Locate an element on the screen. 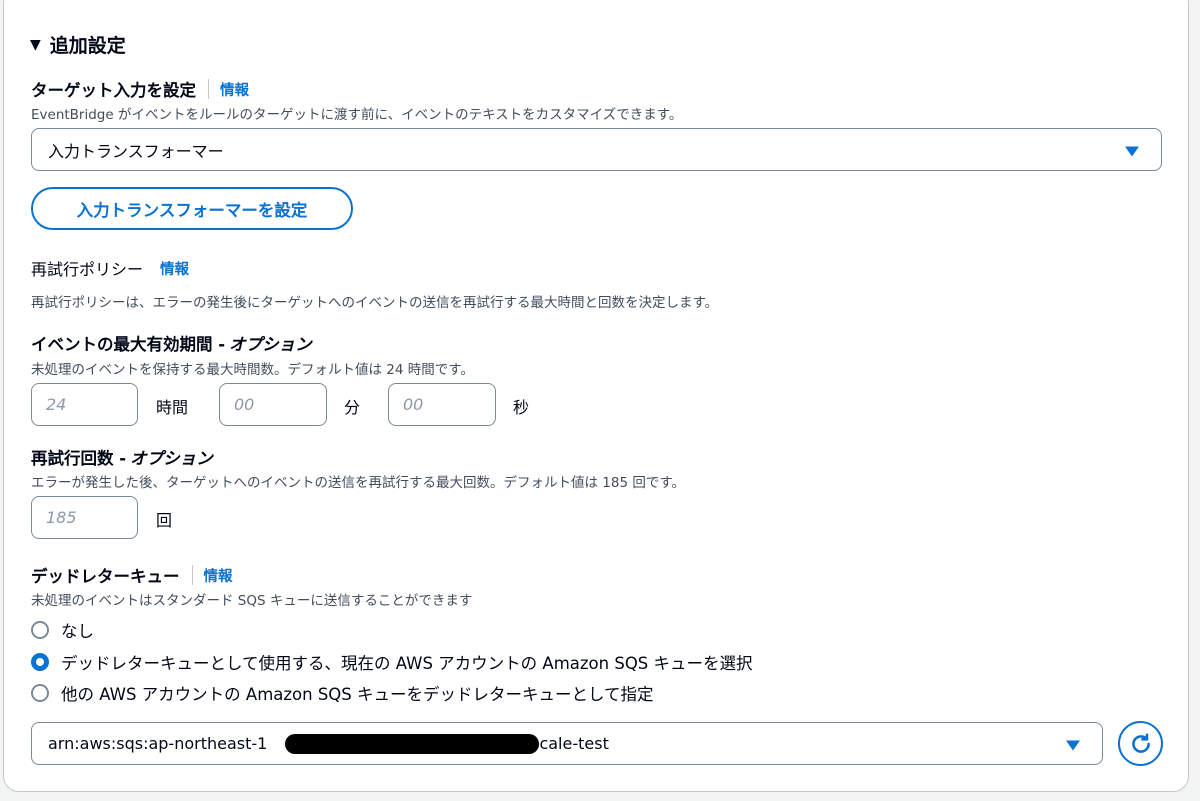 The width and height of the screenshot is (1200, 801). retry-attempts-unit: 回 is located at coordinates (164, 520).